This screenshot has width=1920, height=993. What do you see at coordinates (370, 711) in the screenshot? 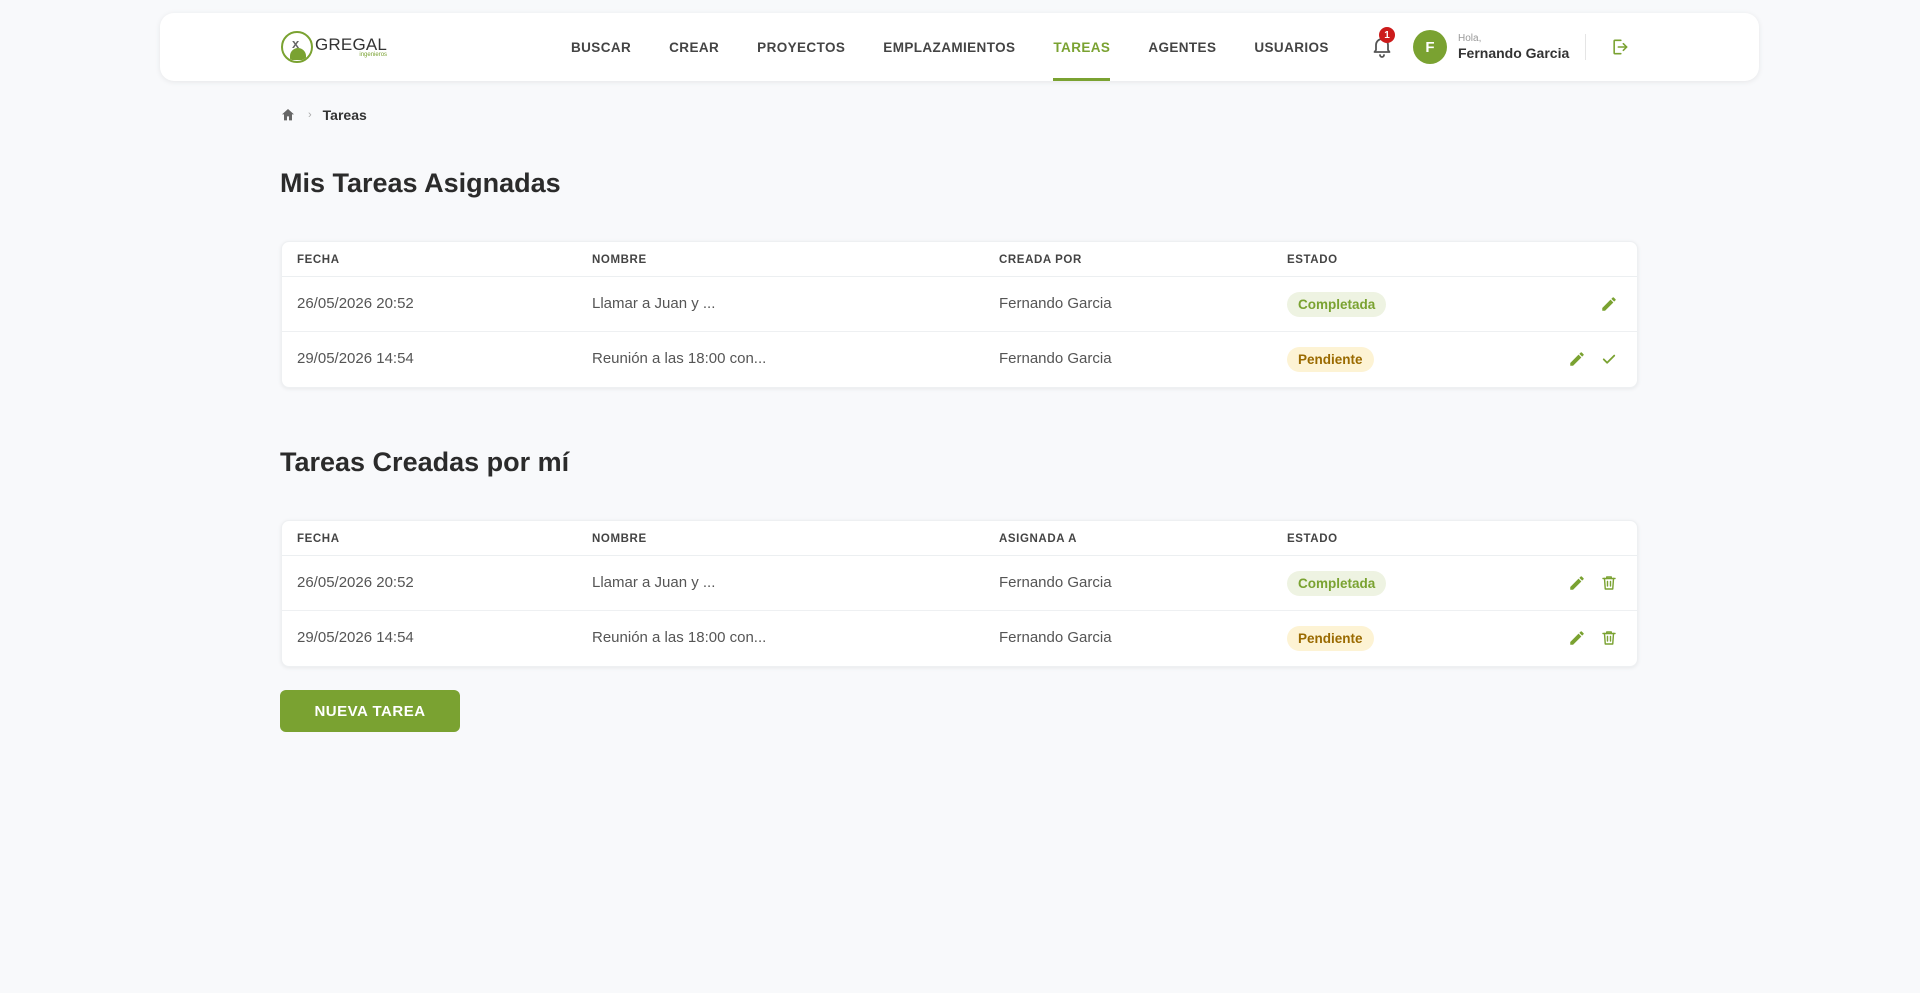
I see `new-task-button: NUEVA TAREA` at bounding box center [370, 711].